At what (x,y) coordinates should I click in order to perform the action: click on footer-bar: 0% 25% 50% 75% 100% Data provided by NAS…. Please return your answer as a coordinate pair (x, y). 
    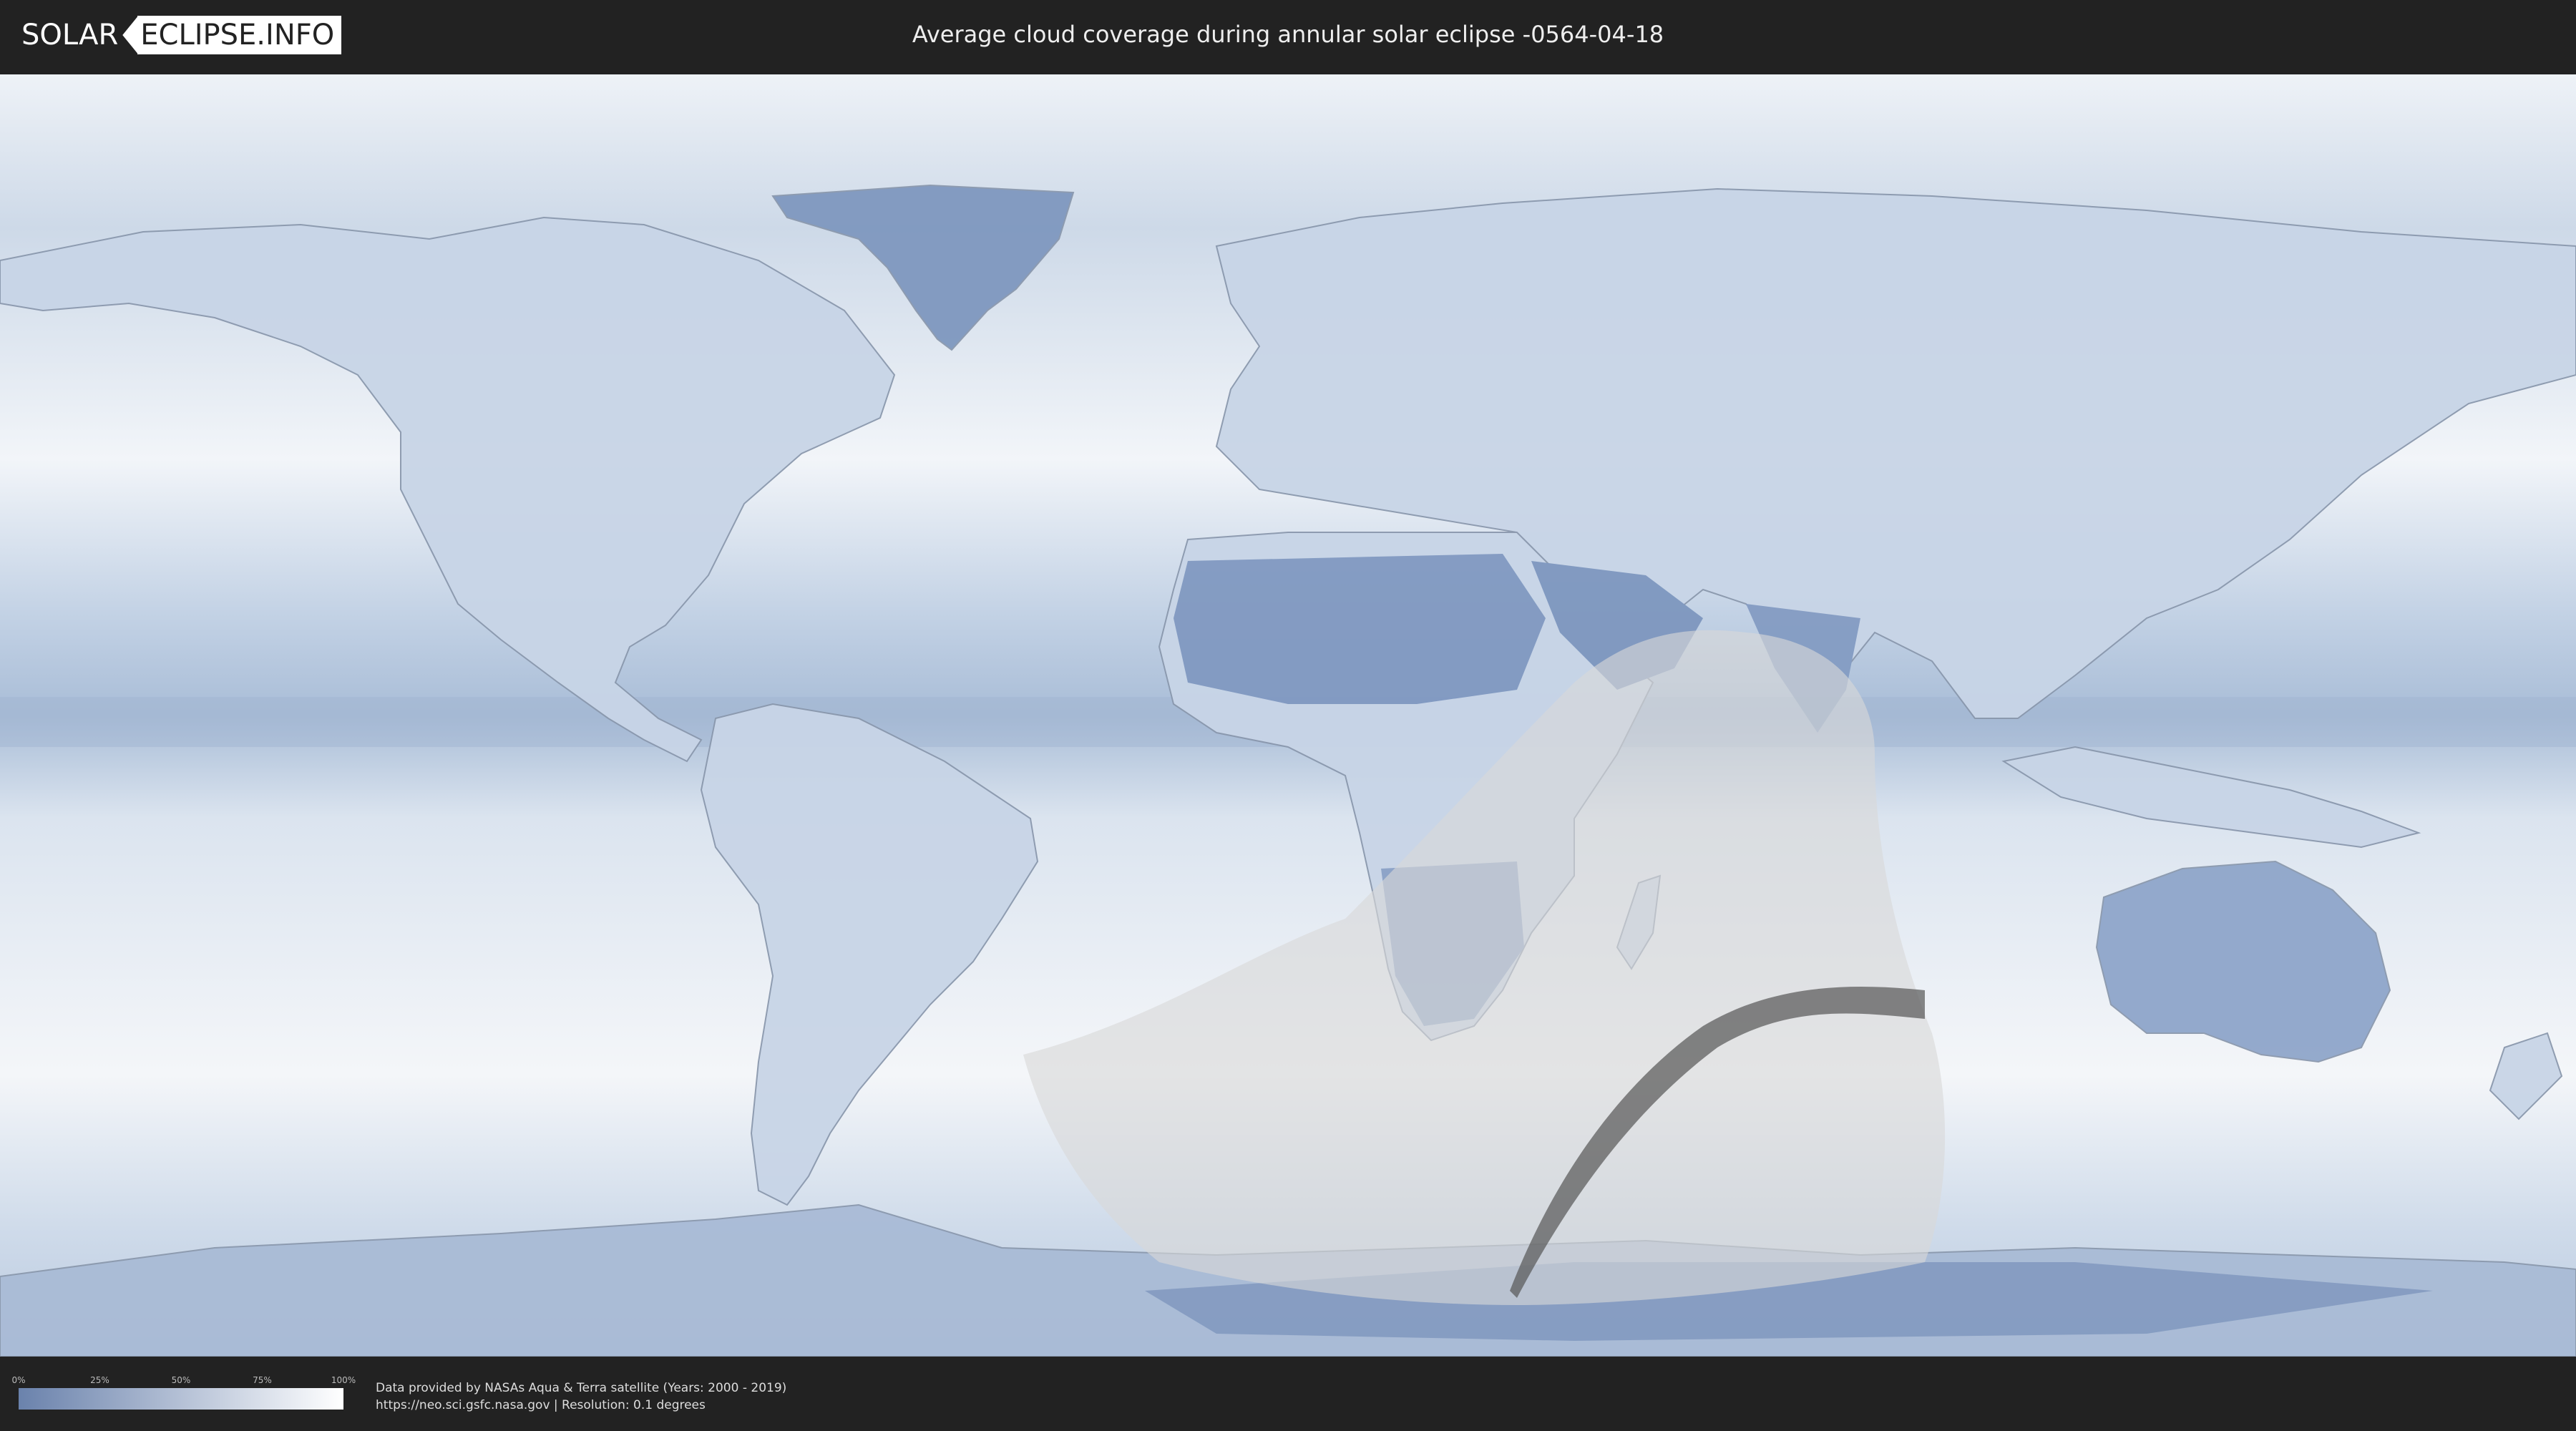
    Looking at the image, I should click on (1288, 1395).